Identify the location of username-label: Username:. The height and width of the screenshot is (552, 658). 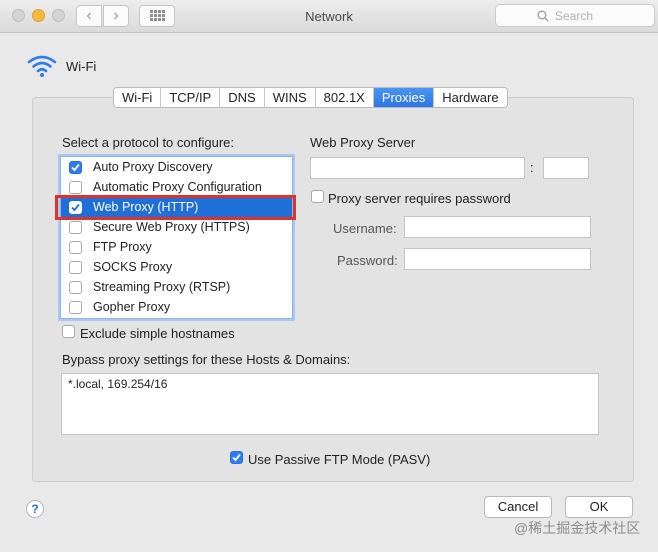
(365, 228).